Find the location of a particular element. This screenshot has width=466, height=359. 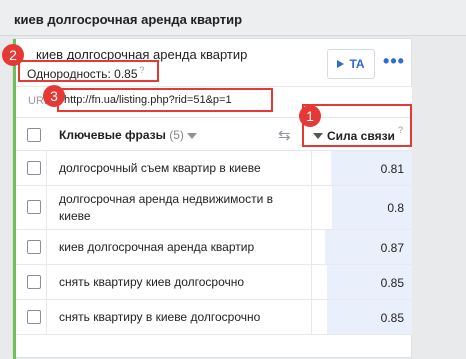

keyword-phrase: долгосрочная аренда недвижимости в киеве is located at coordinates (166, 207).